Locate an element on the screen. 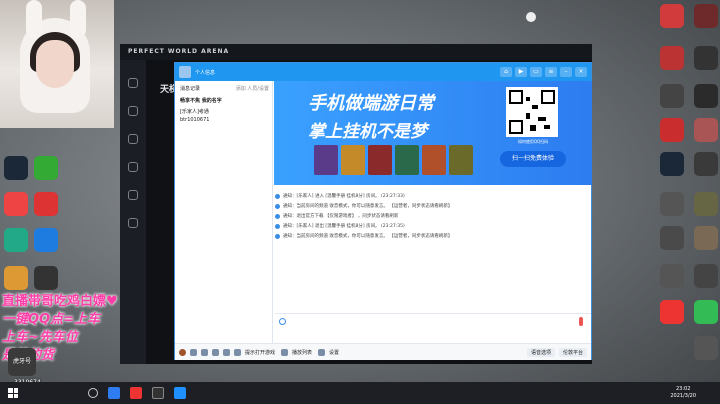 The width and height of the screenshot is (720, 404). member-row: btr1010671 is located at coordinates (223, 121).